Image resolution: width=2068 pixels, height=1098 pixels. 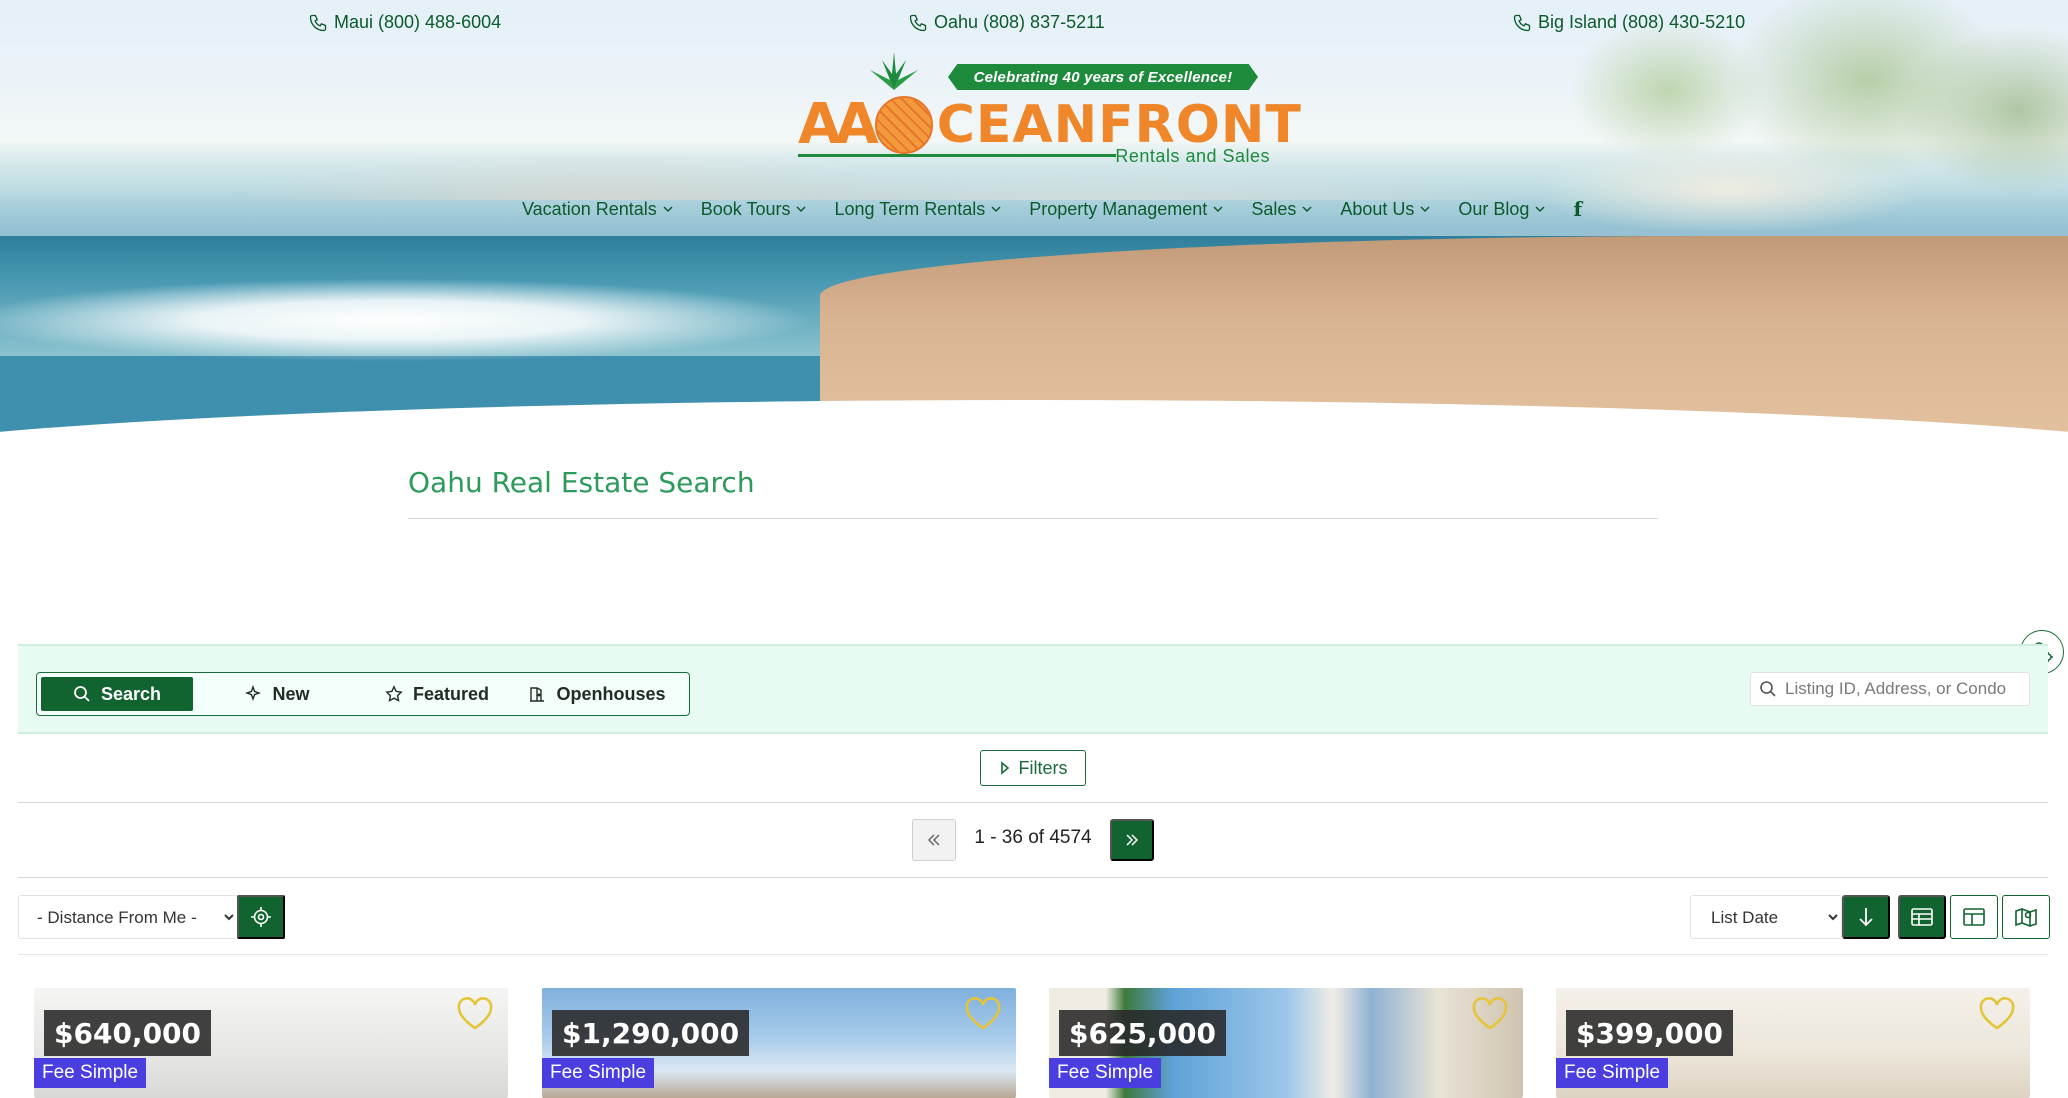 I want to click on search-tabs: Search New Featured Openhouses, so click(x=363, y=694).